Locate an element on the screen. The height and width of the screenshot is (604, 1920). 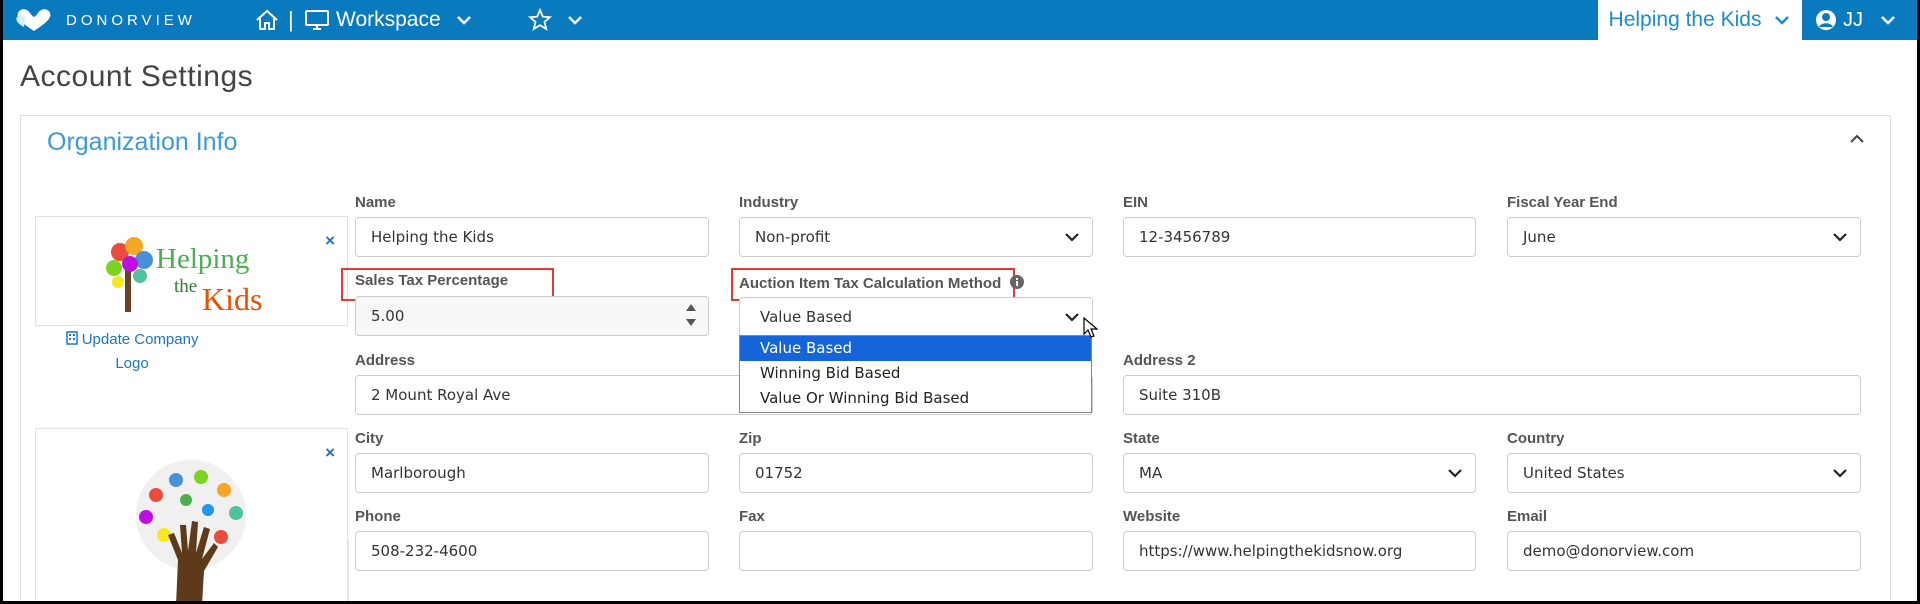
industry-select: Non-profit is located at coordinates (916, 237).